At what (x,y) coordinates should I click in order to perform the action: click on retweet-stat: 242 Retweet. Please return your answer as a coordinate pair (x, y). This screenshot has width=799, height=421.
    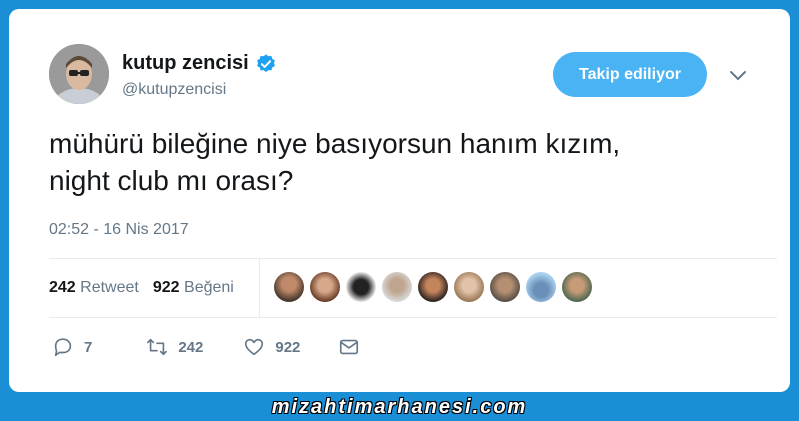
    Looking at the image, I should click on (94, 288).